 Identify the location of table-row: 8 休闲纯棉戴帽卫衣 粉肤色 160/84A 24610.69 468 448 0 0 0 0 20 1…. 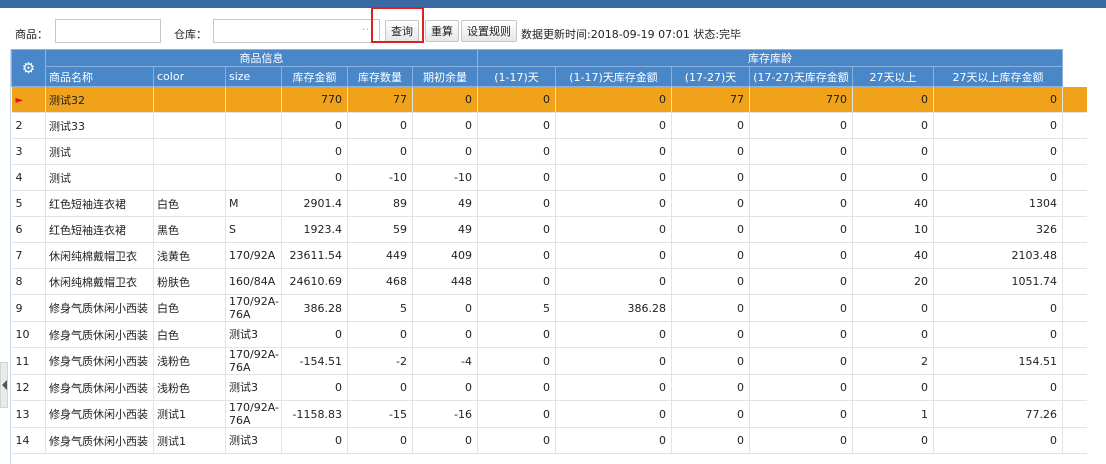
(549, 281).